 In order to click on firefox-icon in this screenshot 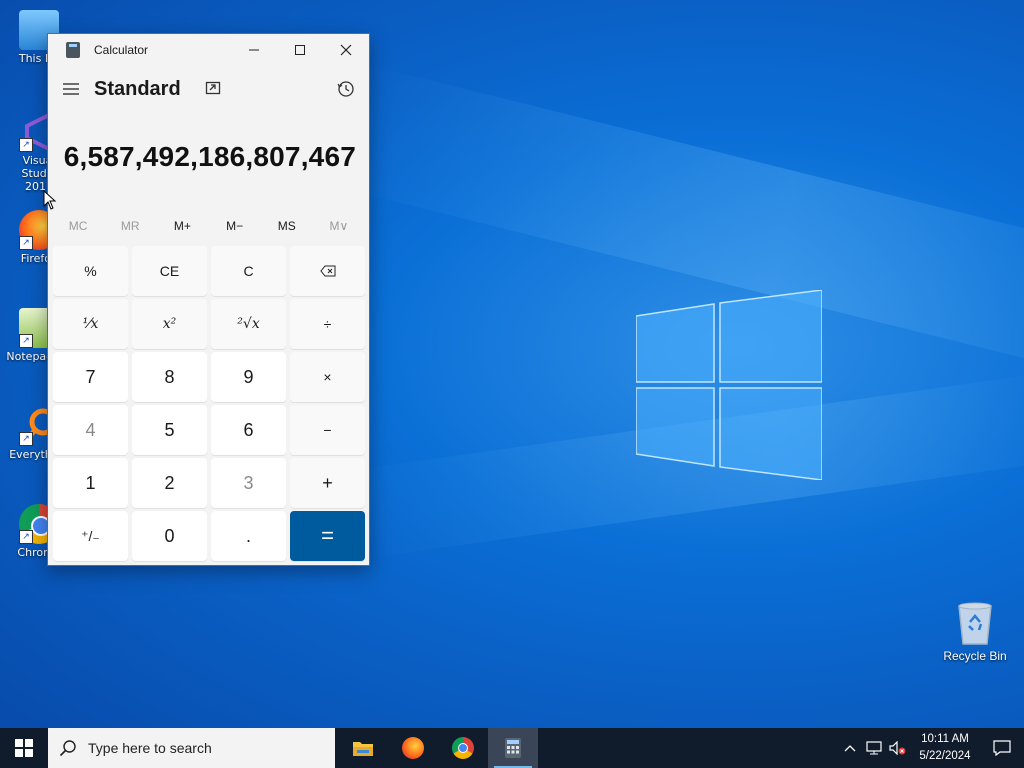, I will do `click(413, 748)`.